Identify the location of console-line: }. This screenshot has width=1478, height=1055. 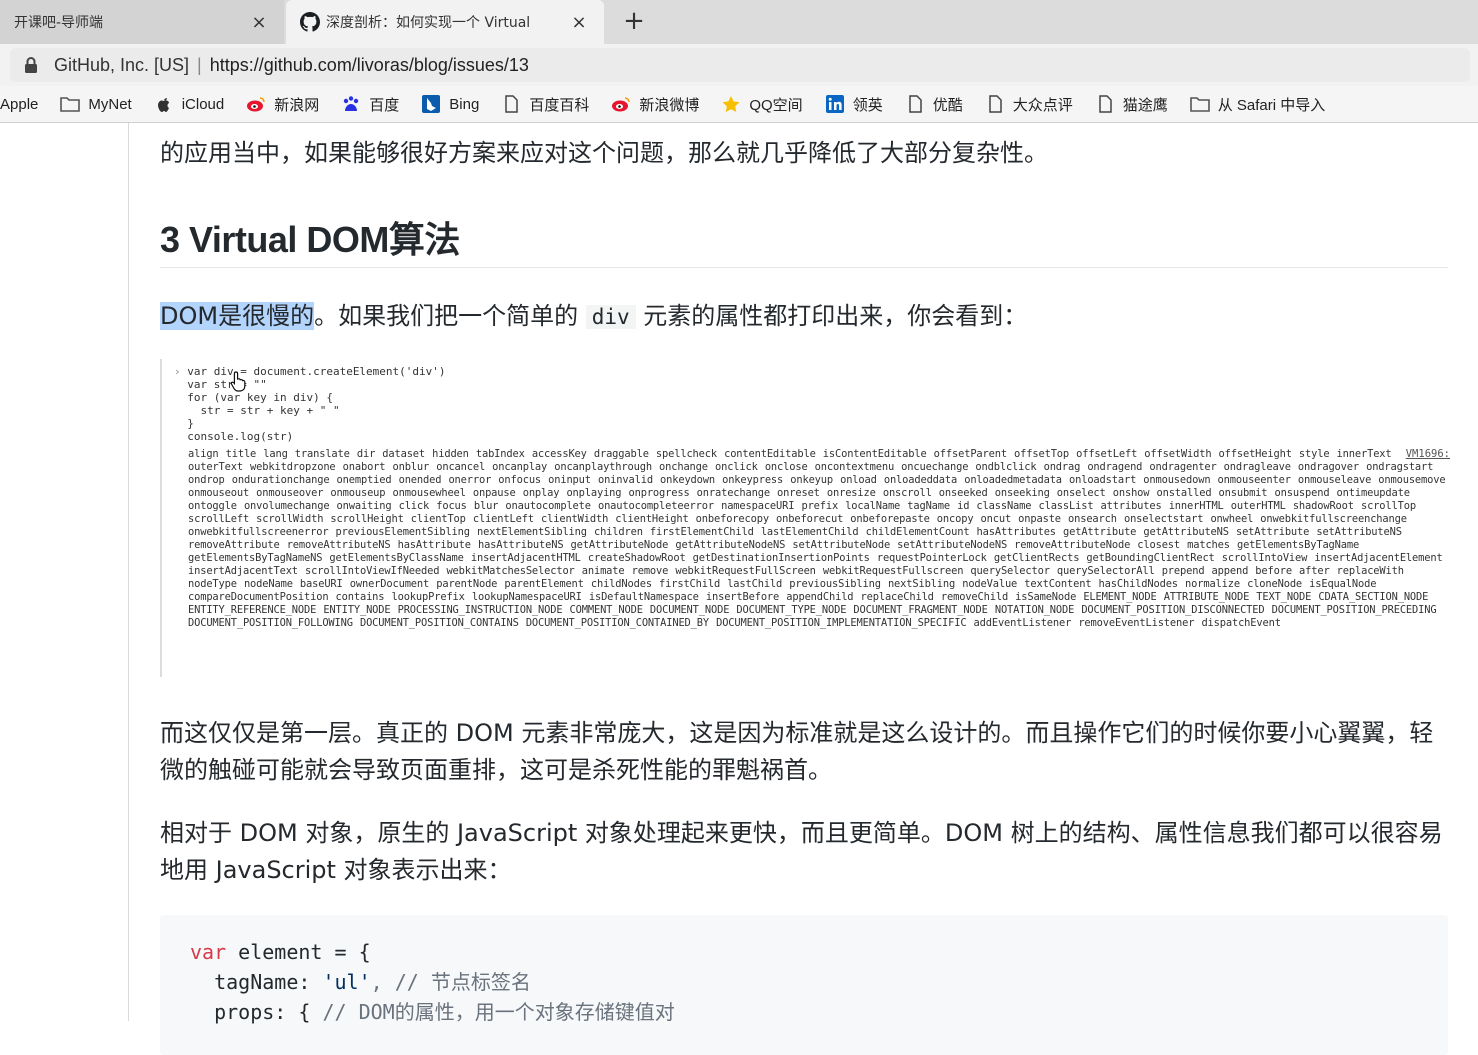
(190, 423).